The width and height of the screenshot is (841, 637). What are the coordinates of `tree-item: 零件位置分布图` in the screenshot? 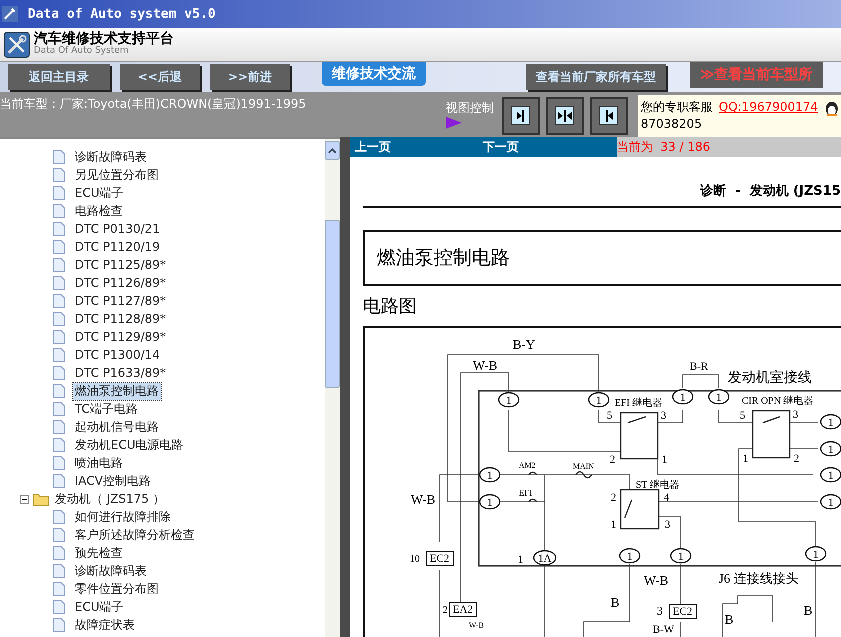 It's located at (117, 589).